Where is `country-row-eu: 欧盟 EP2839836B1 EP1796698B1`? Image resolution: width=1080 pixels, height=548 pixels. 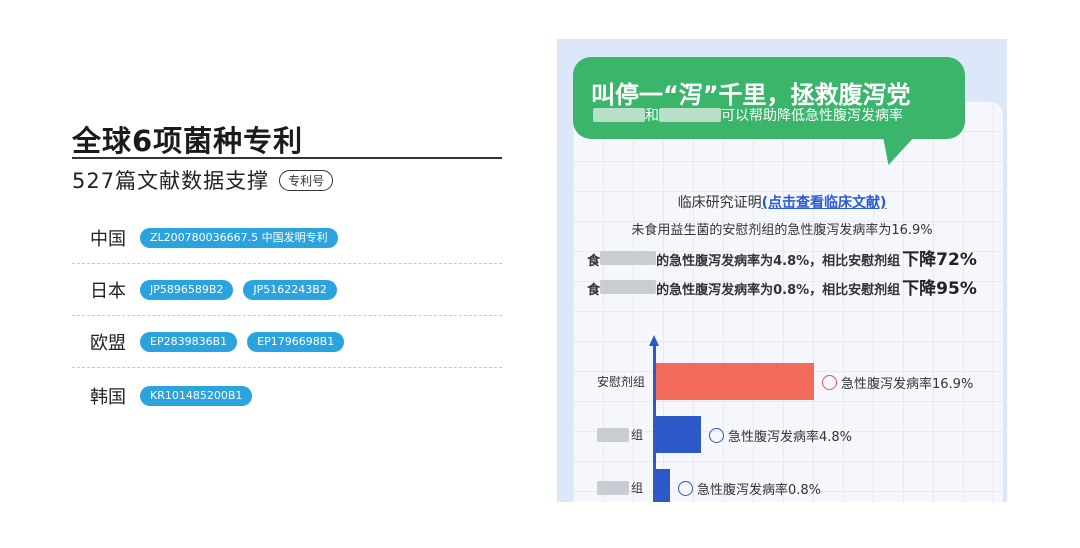
country-row-eu: 欧盟 EP2839836B1 EP1796698B1 is located at coordinates (287, 342).